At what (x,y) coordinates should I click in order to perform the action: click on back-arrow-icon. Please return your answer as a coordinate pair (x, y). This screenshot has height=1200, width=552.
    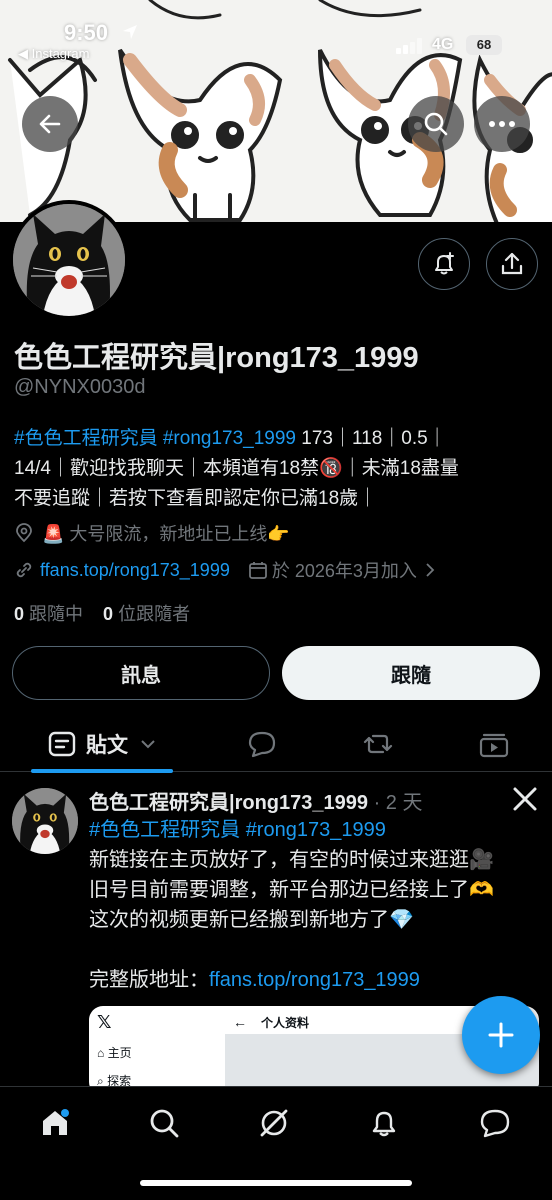
    Looking at the image, I should click on (50, 124).